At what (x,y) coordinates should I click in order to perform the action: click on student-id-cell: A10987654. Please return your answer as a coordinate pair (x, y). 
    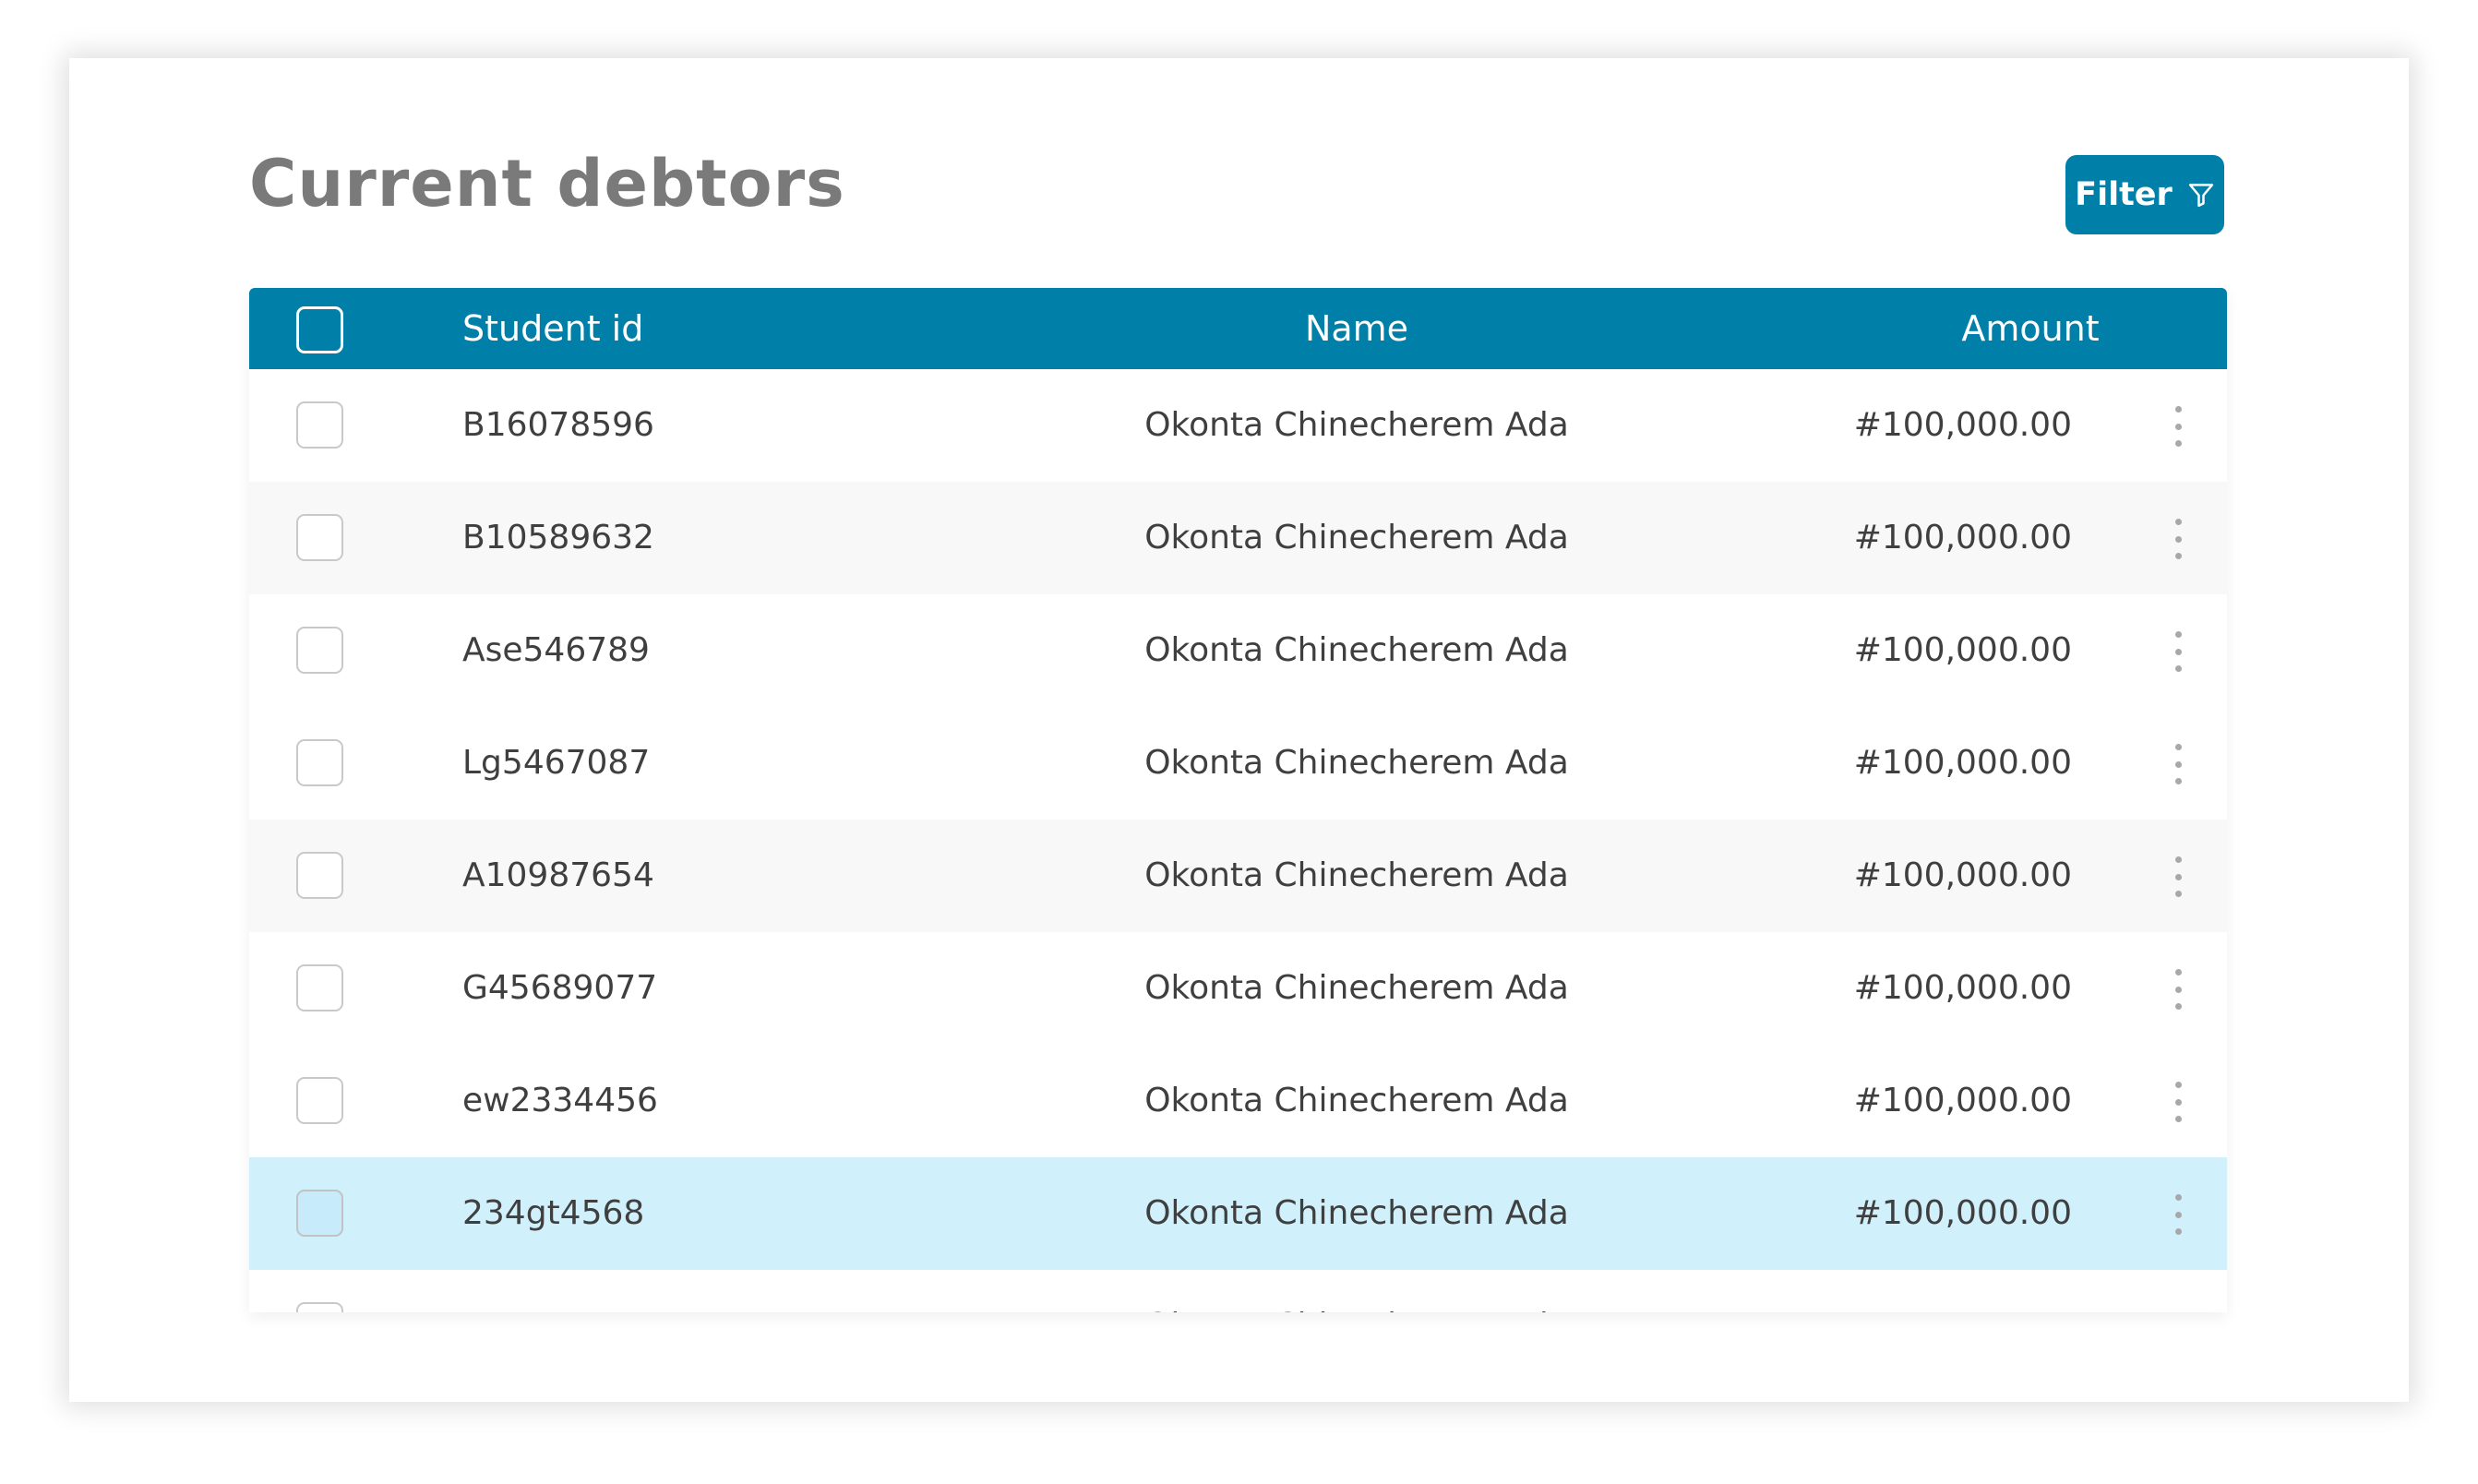
    Looking at the image, I should click on (558, 875).